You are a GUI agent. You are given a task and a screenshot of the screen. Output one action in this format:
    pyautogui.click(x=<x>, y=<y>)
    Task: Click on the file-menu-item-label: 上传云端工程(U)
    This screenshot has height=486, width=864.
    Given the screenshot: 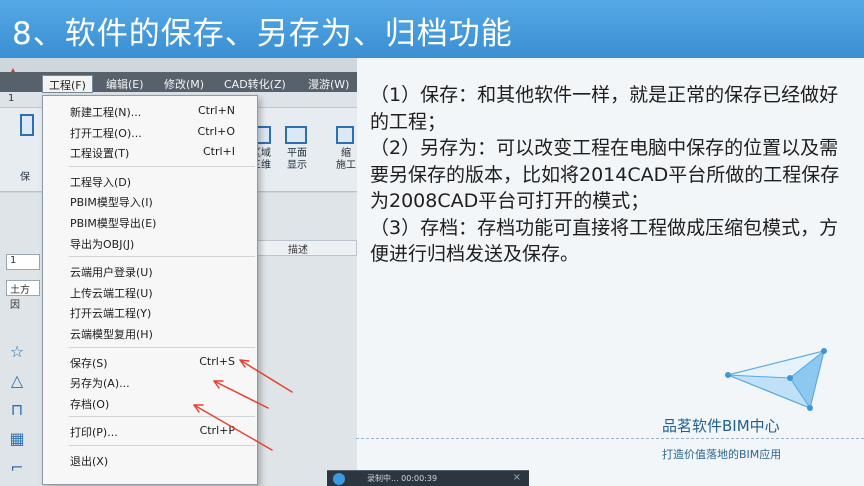 What is the action you would take?
    pyautogui.click(x=111, y=293)
    